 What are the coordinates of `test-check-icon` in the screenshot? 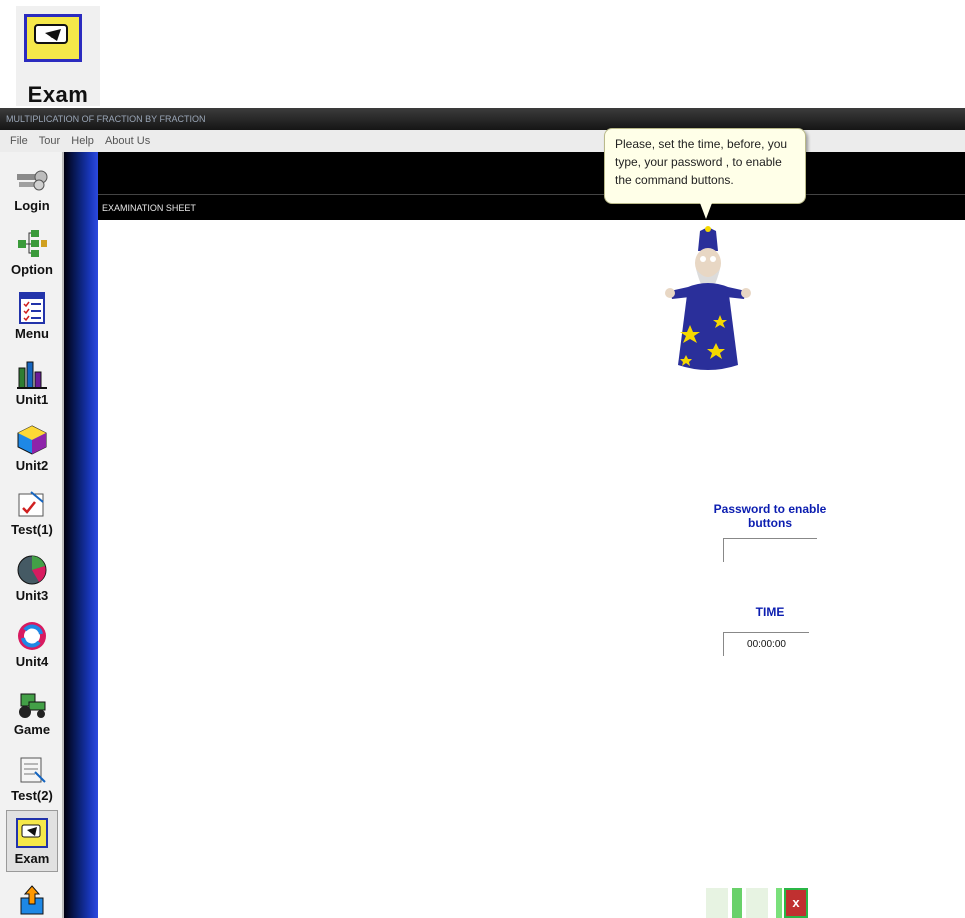 It's located at (31, 504).